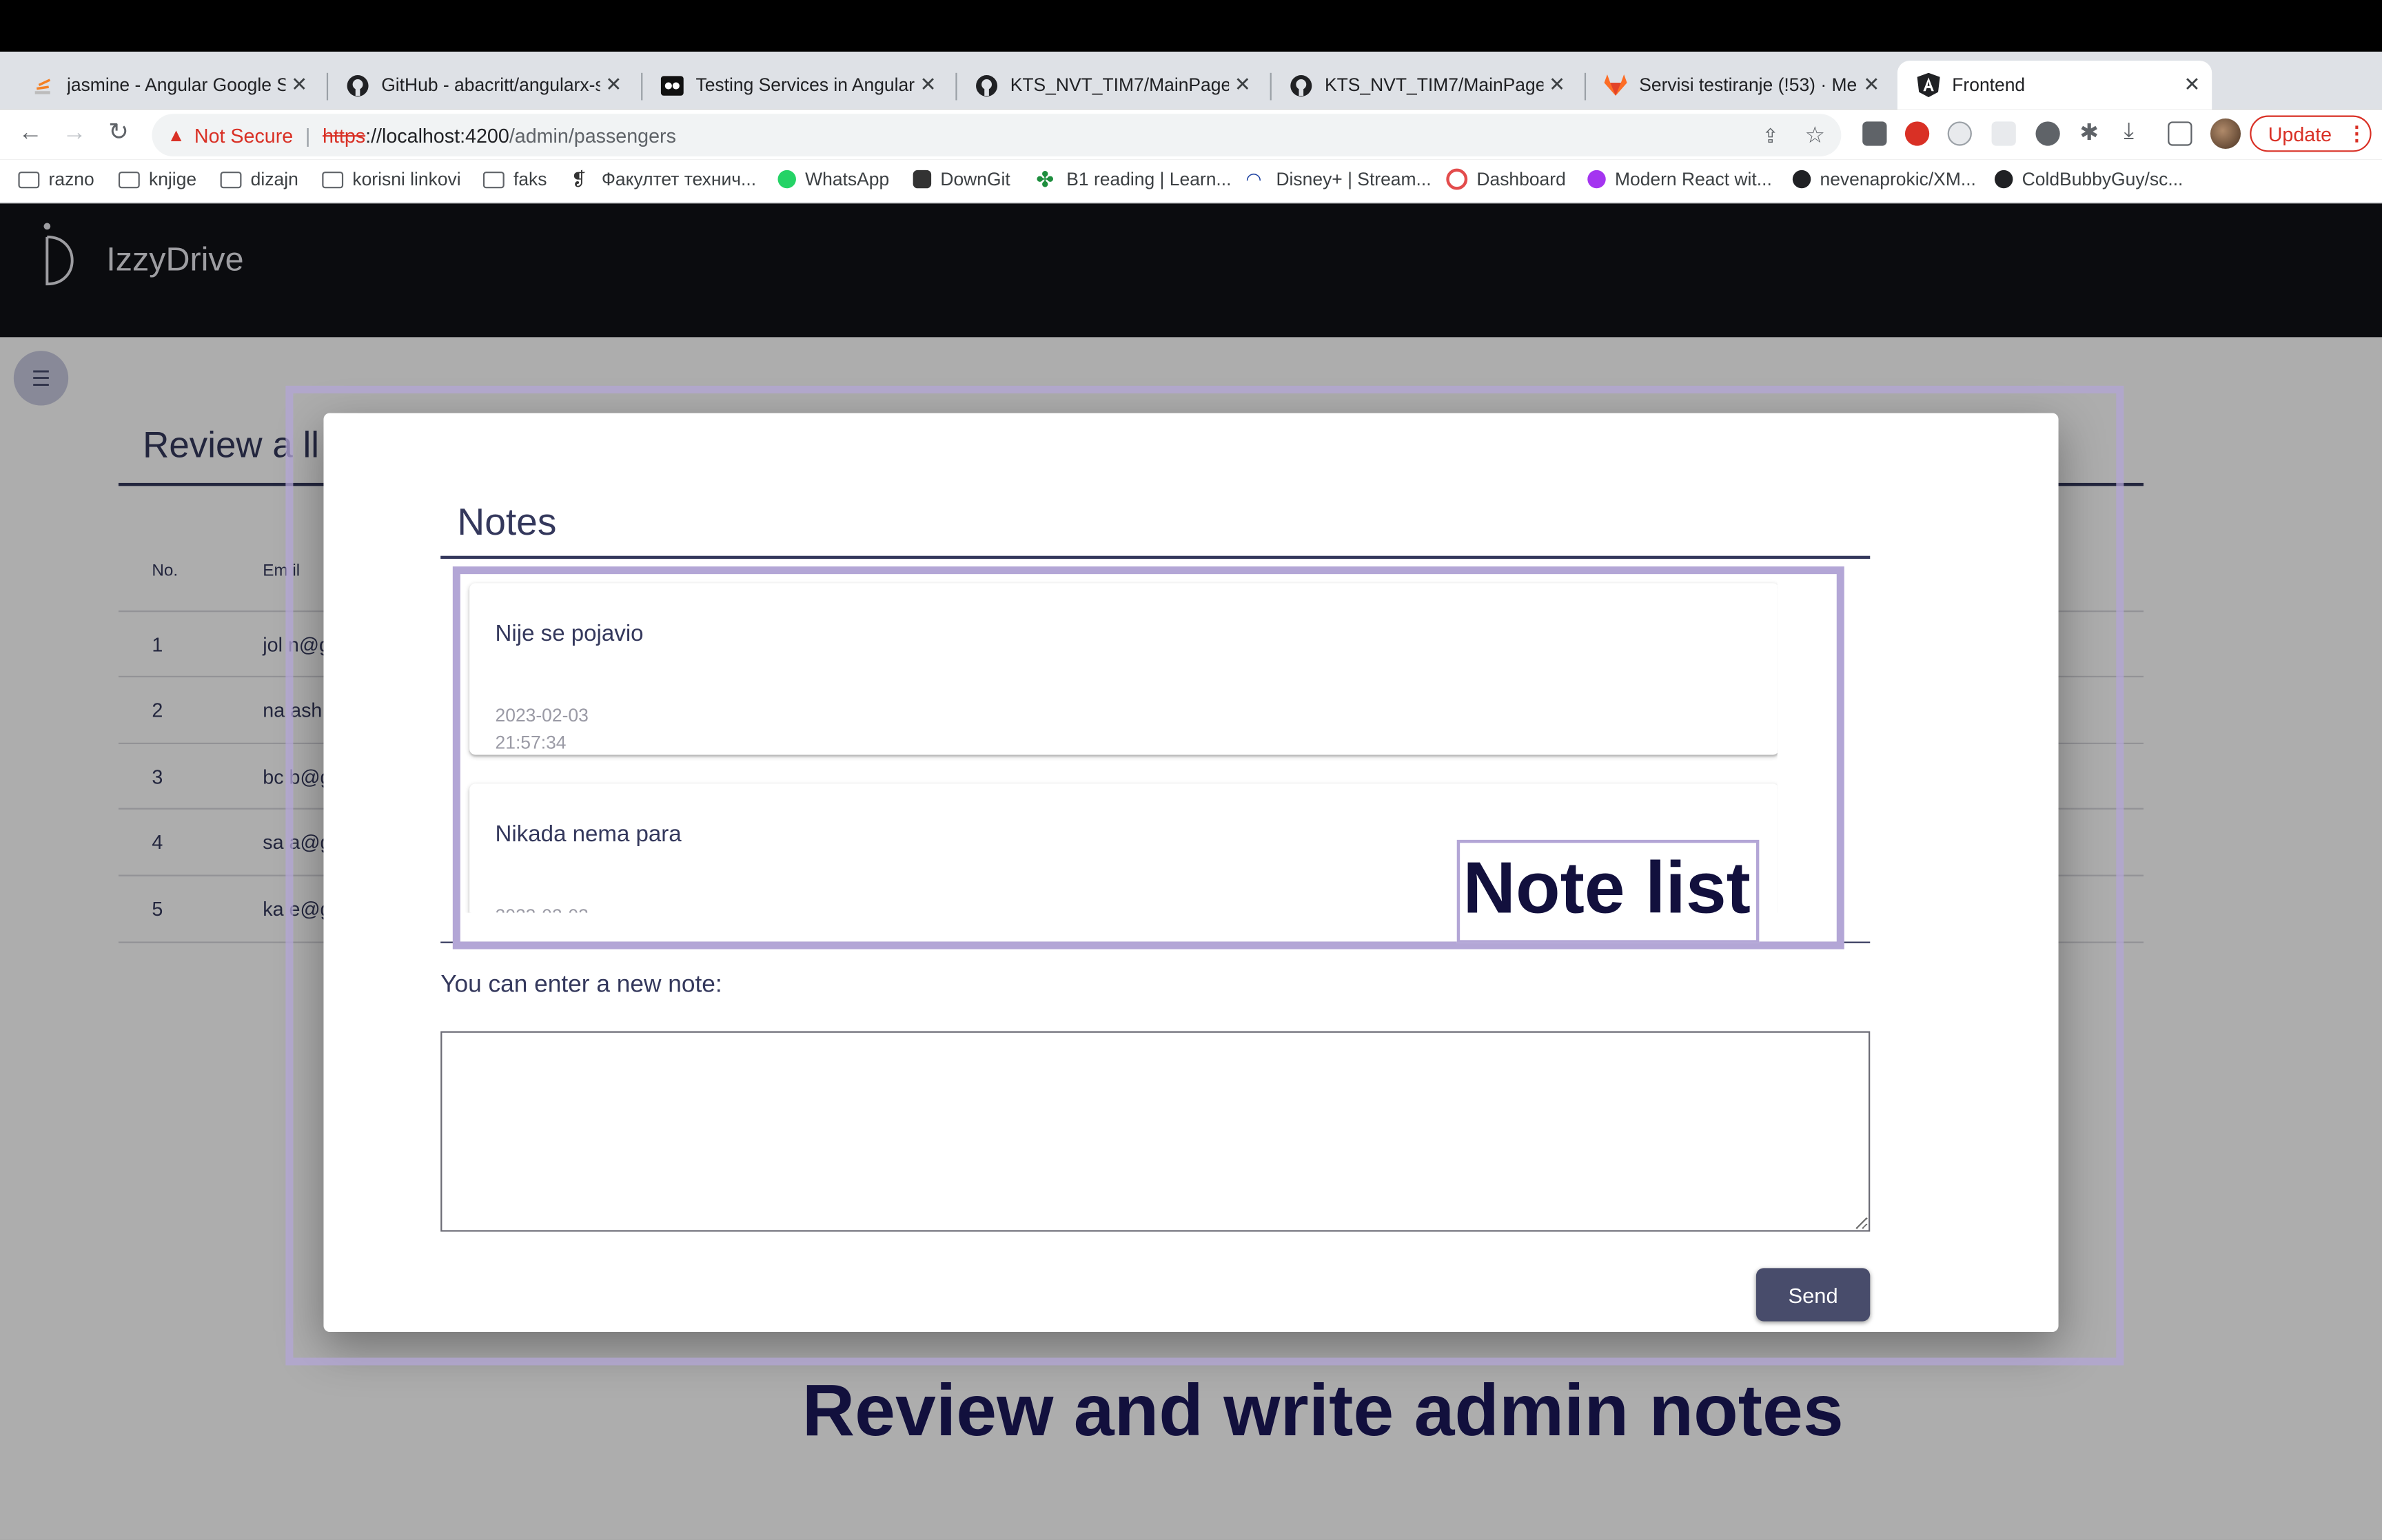  What do you see at coordinates (1596, 179) in the screenshot?
I see `udemy-icon` at bounding box center [1596, 179].